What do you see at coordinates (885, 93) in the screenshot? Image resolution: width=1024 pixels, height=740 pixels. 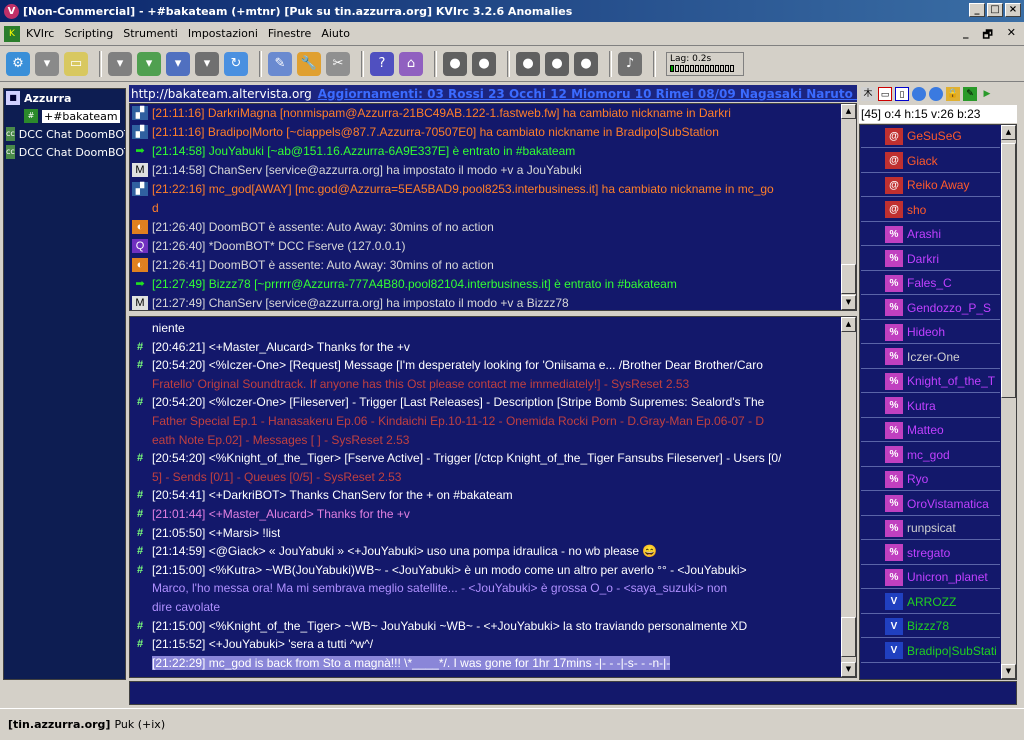 I see `ban-list-icon: ▭` at bounding box center [885, 93].